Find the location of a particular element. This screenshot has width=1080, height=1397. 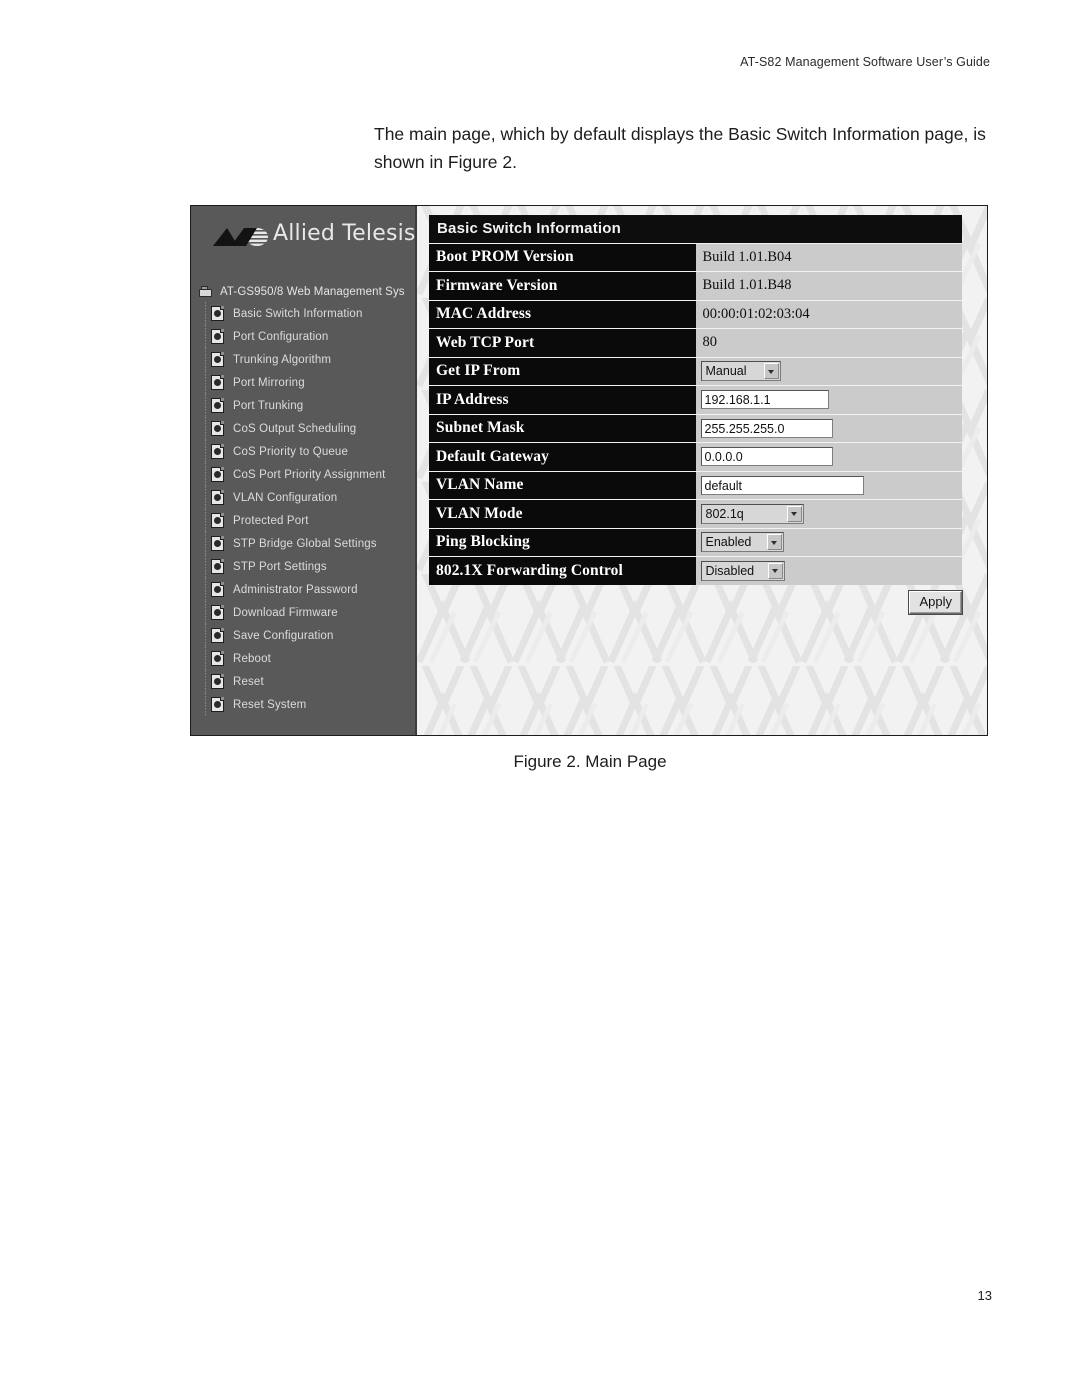

select-ping-blocking: Enabled is located at coordinates (742, 542).